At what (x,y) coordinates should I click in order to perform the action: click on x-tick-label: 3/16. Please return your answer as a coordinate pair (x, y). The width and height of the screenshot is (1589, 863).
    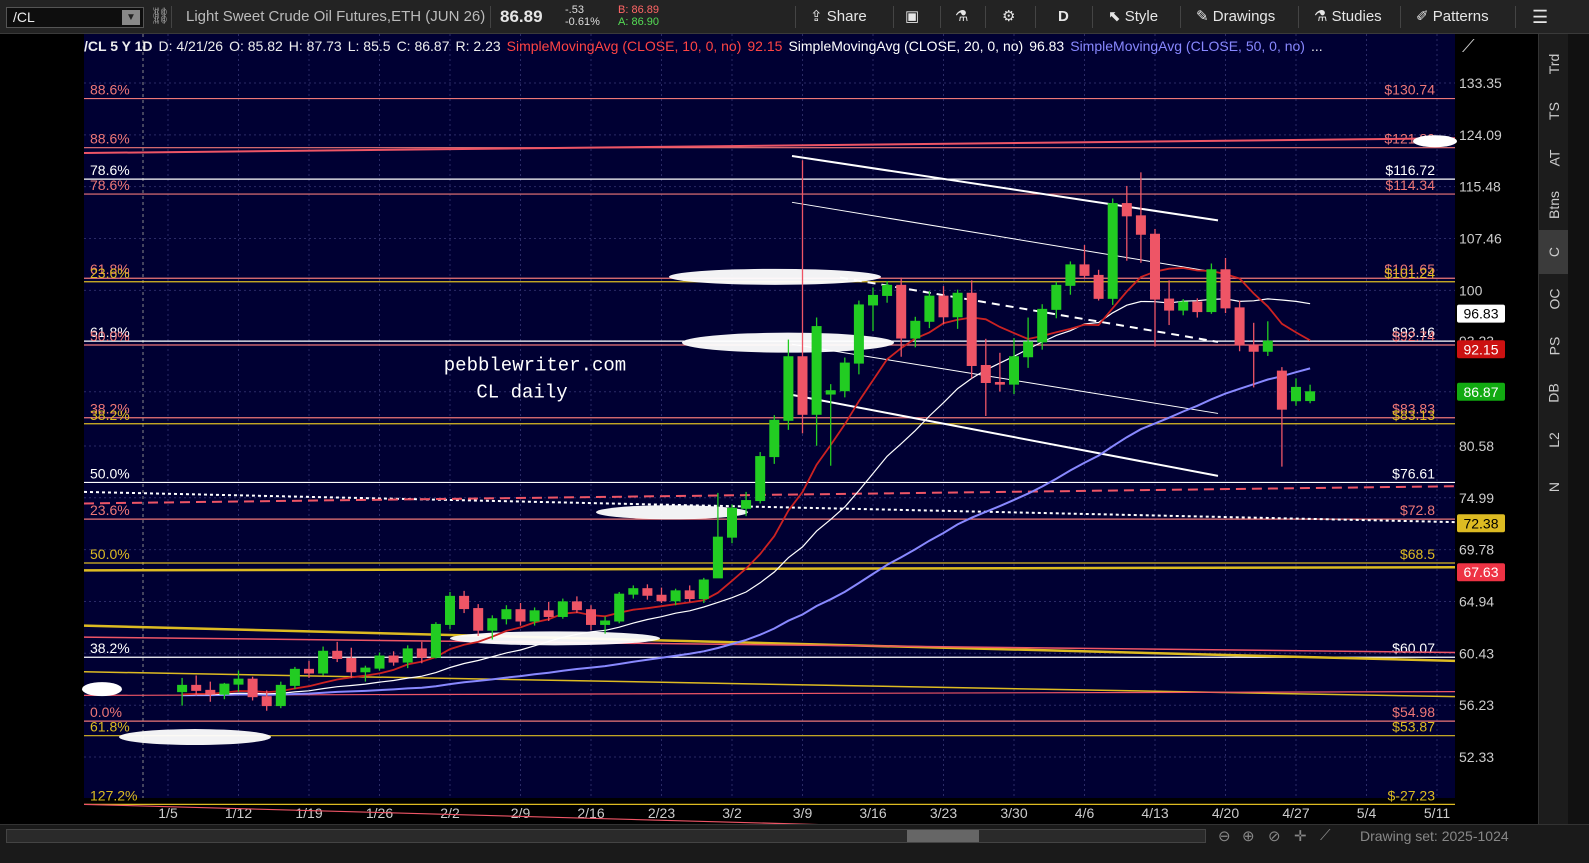
    Looking at the image, I should click on (872, 813).